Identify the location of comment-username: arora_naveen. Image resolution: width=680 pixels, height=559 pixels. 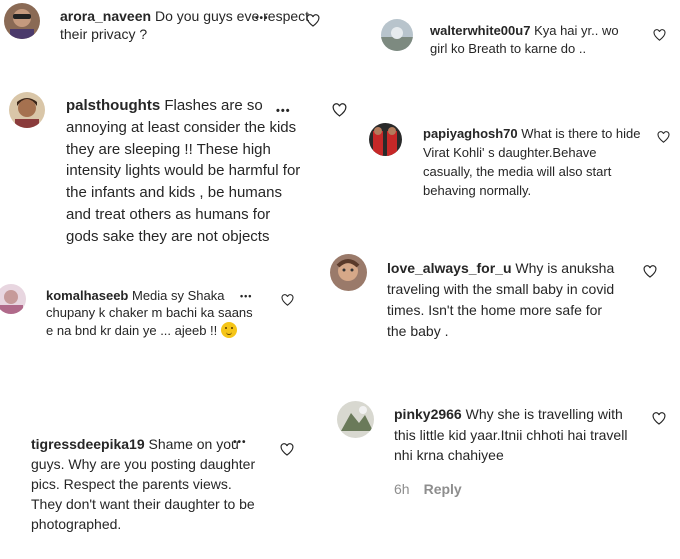
(105, 16).